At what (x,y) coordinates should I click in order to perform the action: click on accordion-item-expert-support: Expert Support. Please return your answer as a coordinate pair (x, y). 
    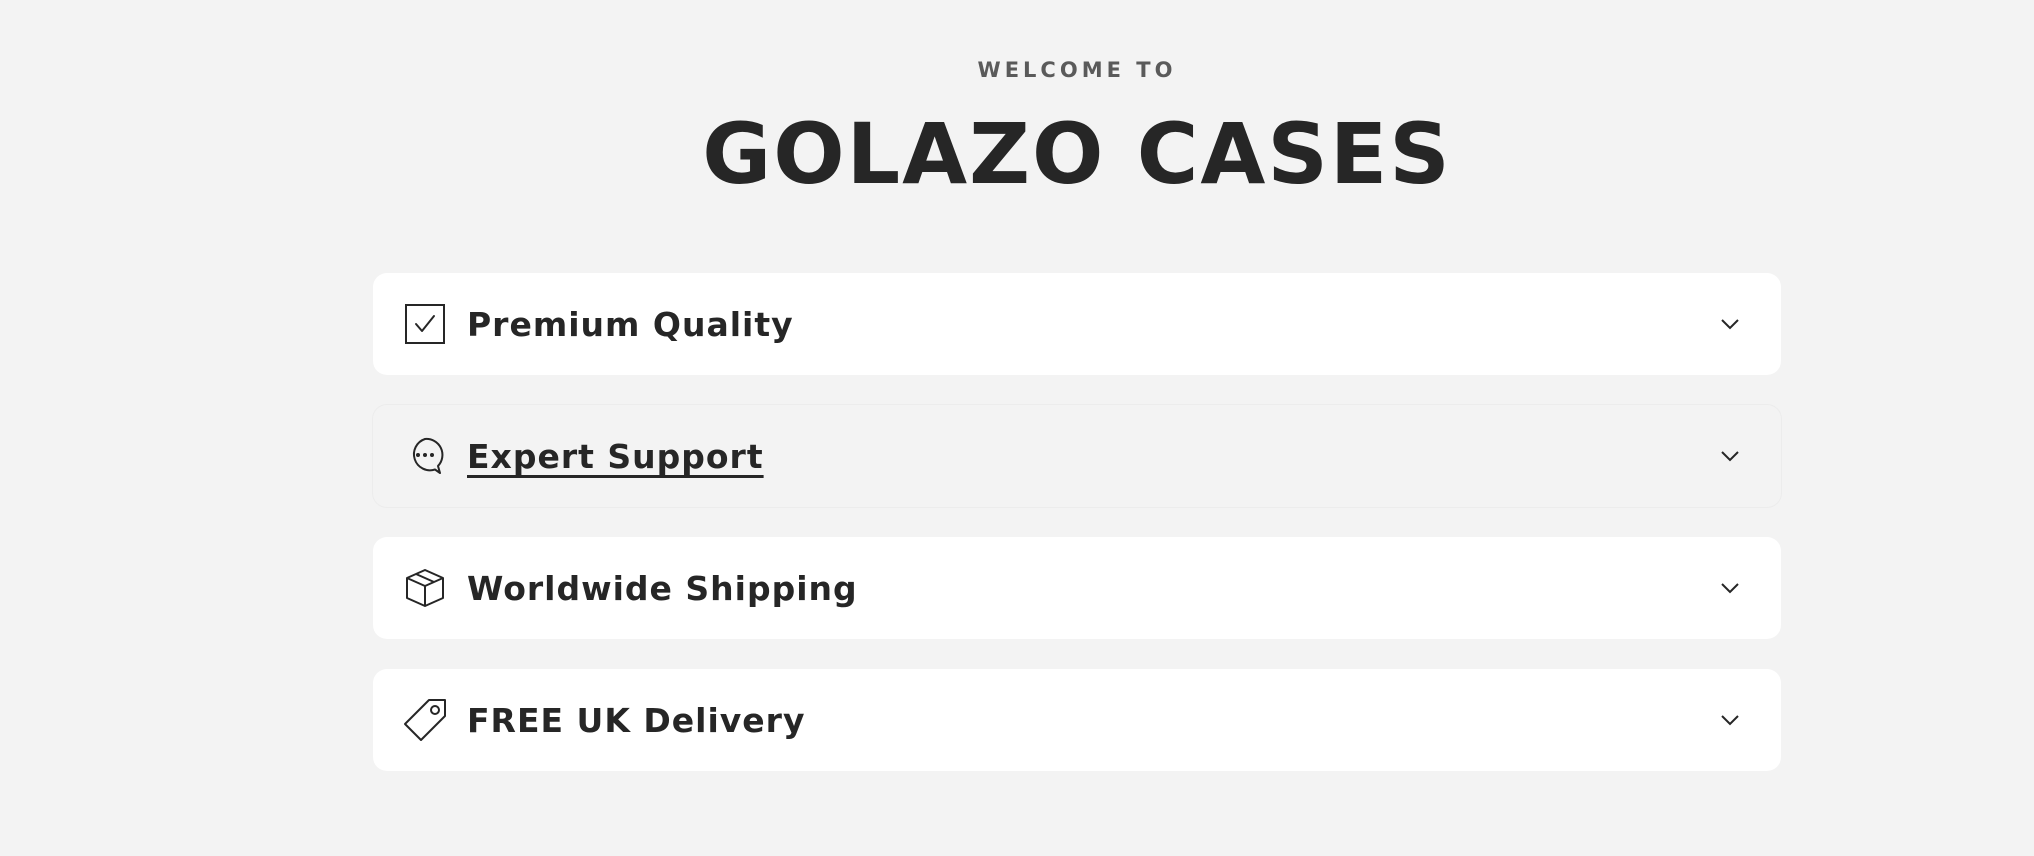
    Looking at the image, I should click on (1077, 456).